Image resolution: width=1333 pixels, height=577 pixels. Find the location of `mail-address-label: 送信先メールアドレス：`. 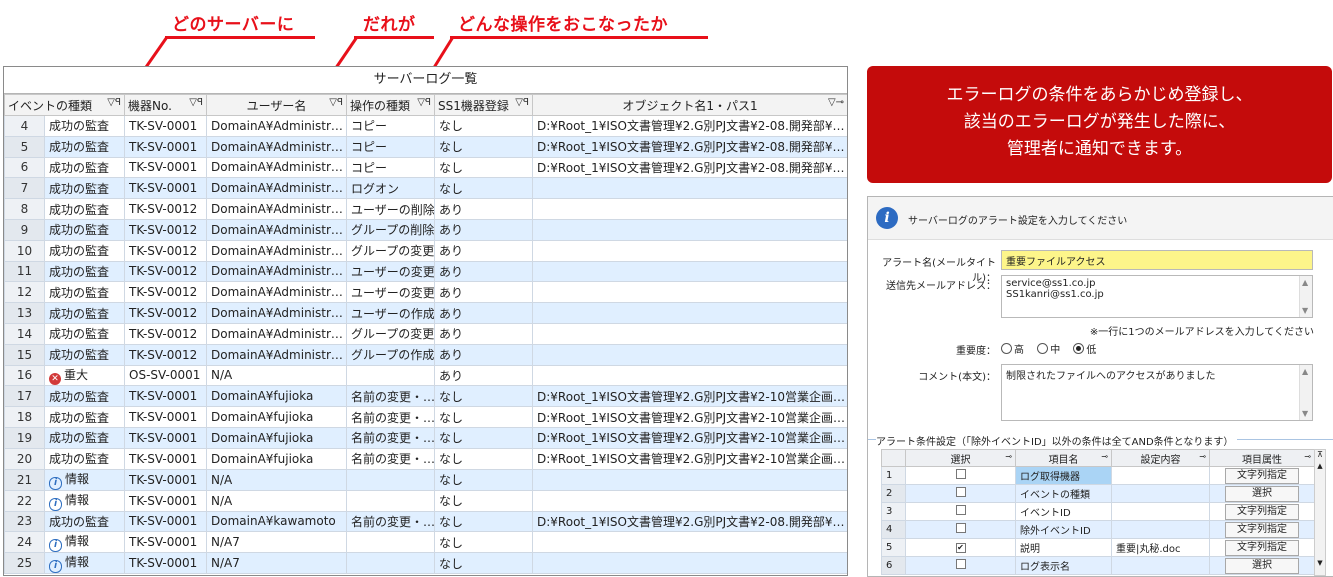

mail-address-label: 送信先メールアドレス： is located at coordinates (941, 286).